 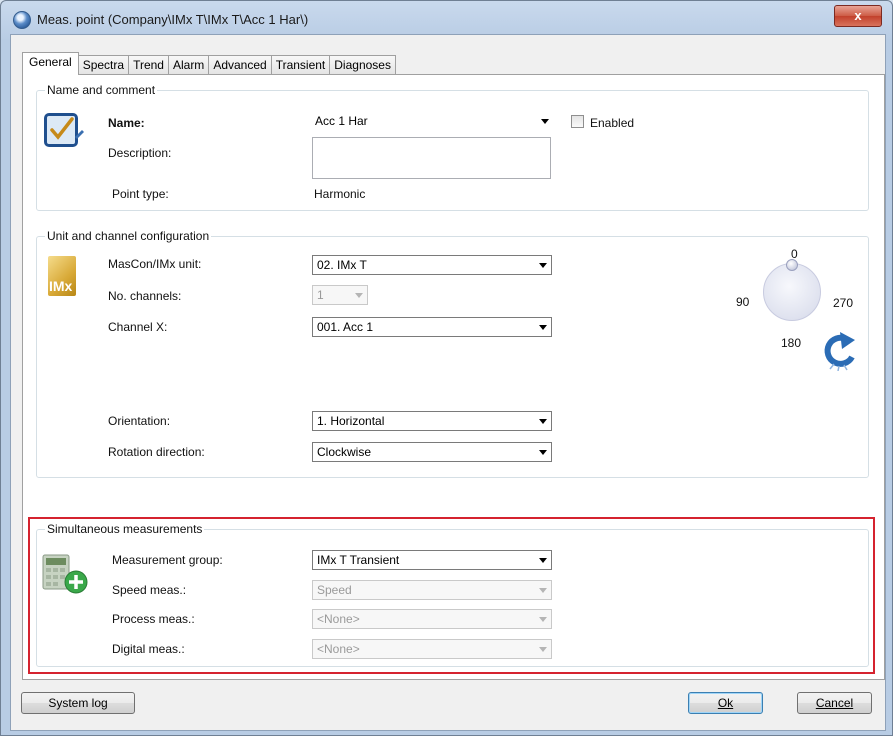 What do you see at coordinates (138, 327) in the screenshot?
I see `channel-x-label: Channel X:` at bounding box center [138, 327].